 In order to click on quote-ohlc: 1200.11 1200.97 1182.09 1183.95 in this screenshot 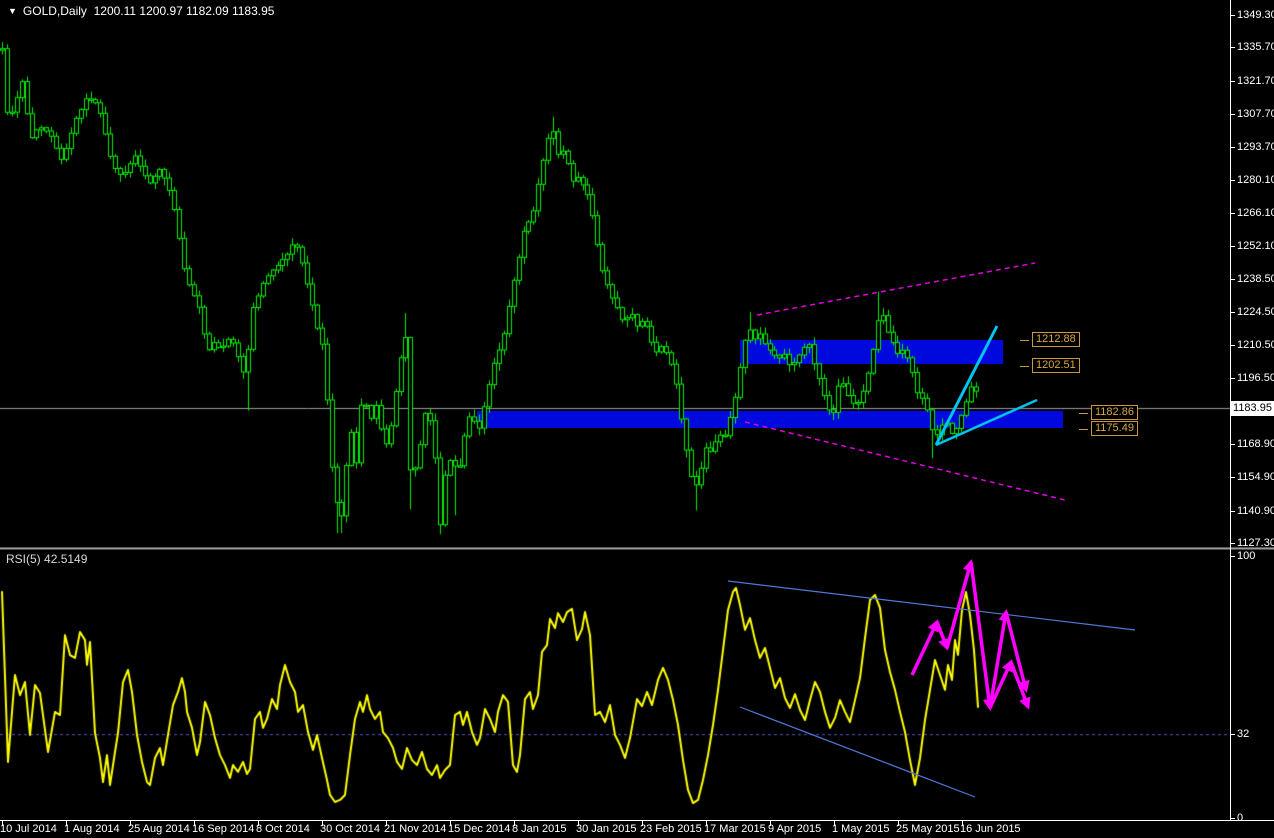, I will do `click(184, 11)`.